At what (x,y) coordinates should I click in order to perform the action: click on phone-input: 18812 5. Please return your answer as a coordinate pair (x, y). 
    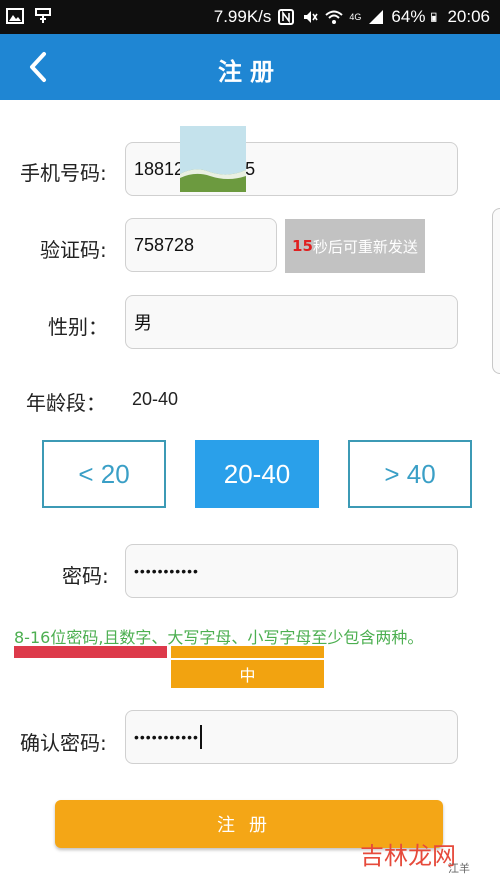
    Looking at the image, I should click on (291, 169).